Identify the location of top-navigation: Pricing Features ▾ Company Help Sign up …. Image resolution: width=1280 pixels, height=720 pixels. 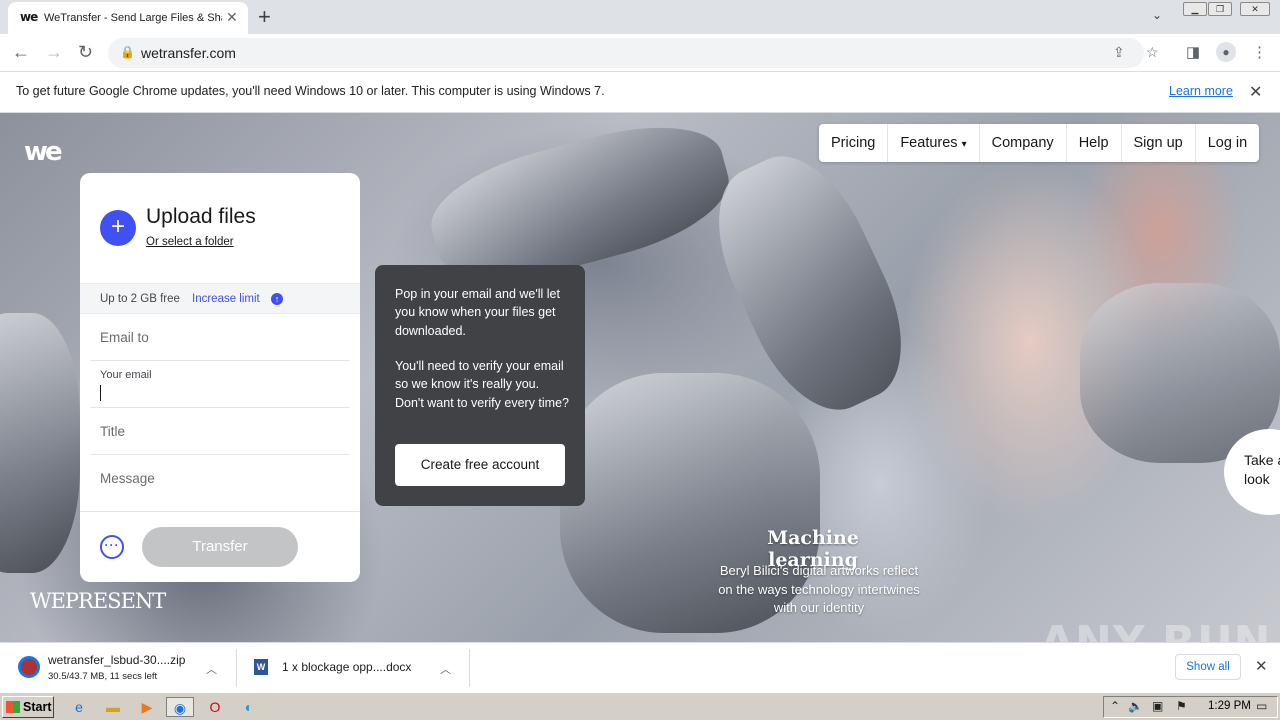
(1039, 143).